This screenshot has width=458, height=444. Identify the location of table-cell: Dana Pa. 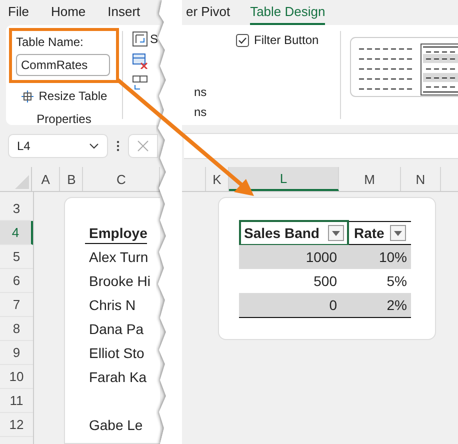
(116, 329).